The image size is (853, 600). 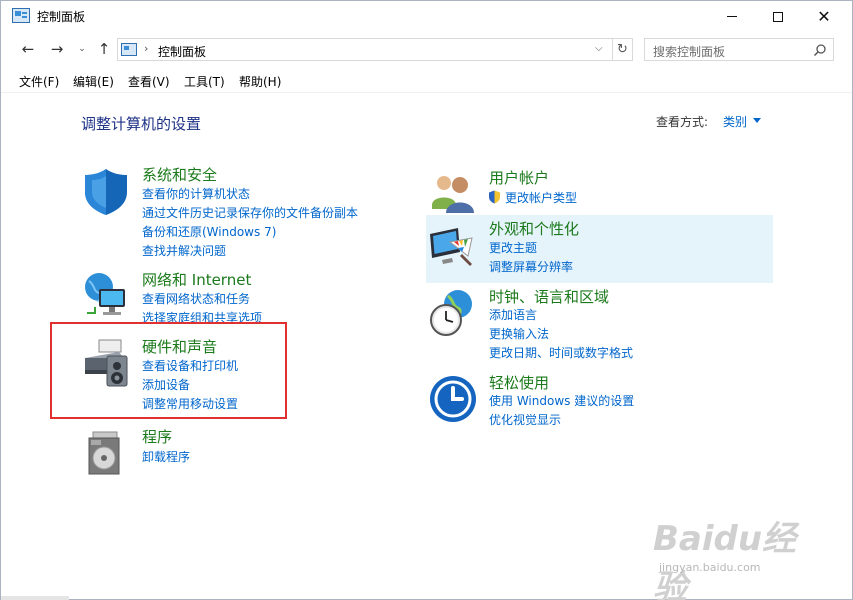 I want to click on search-input: 搜索控制面板, so click(x=689, y=51).